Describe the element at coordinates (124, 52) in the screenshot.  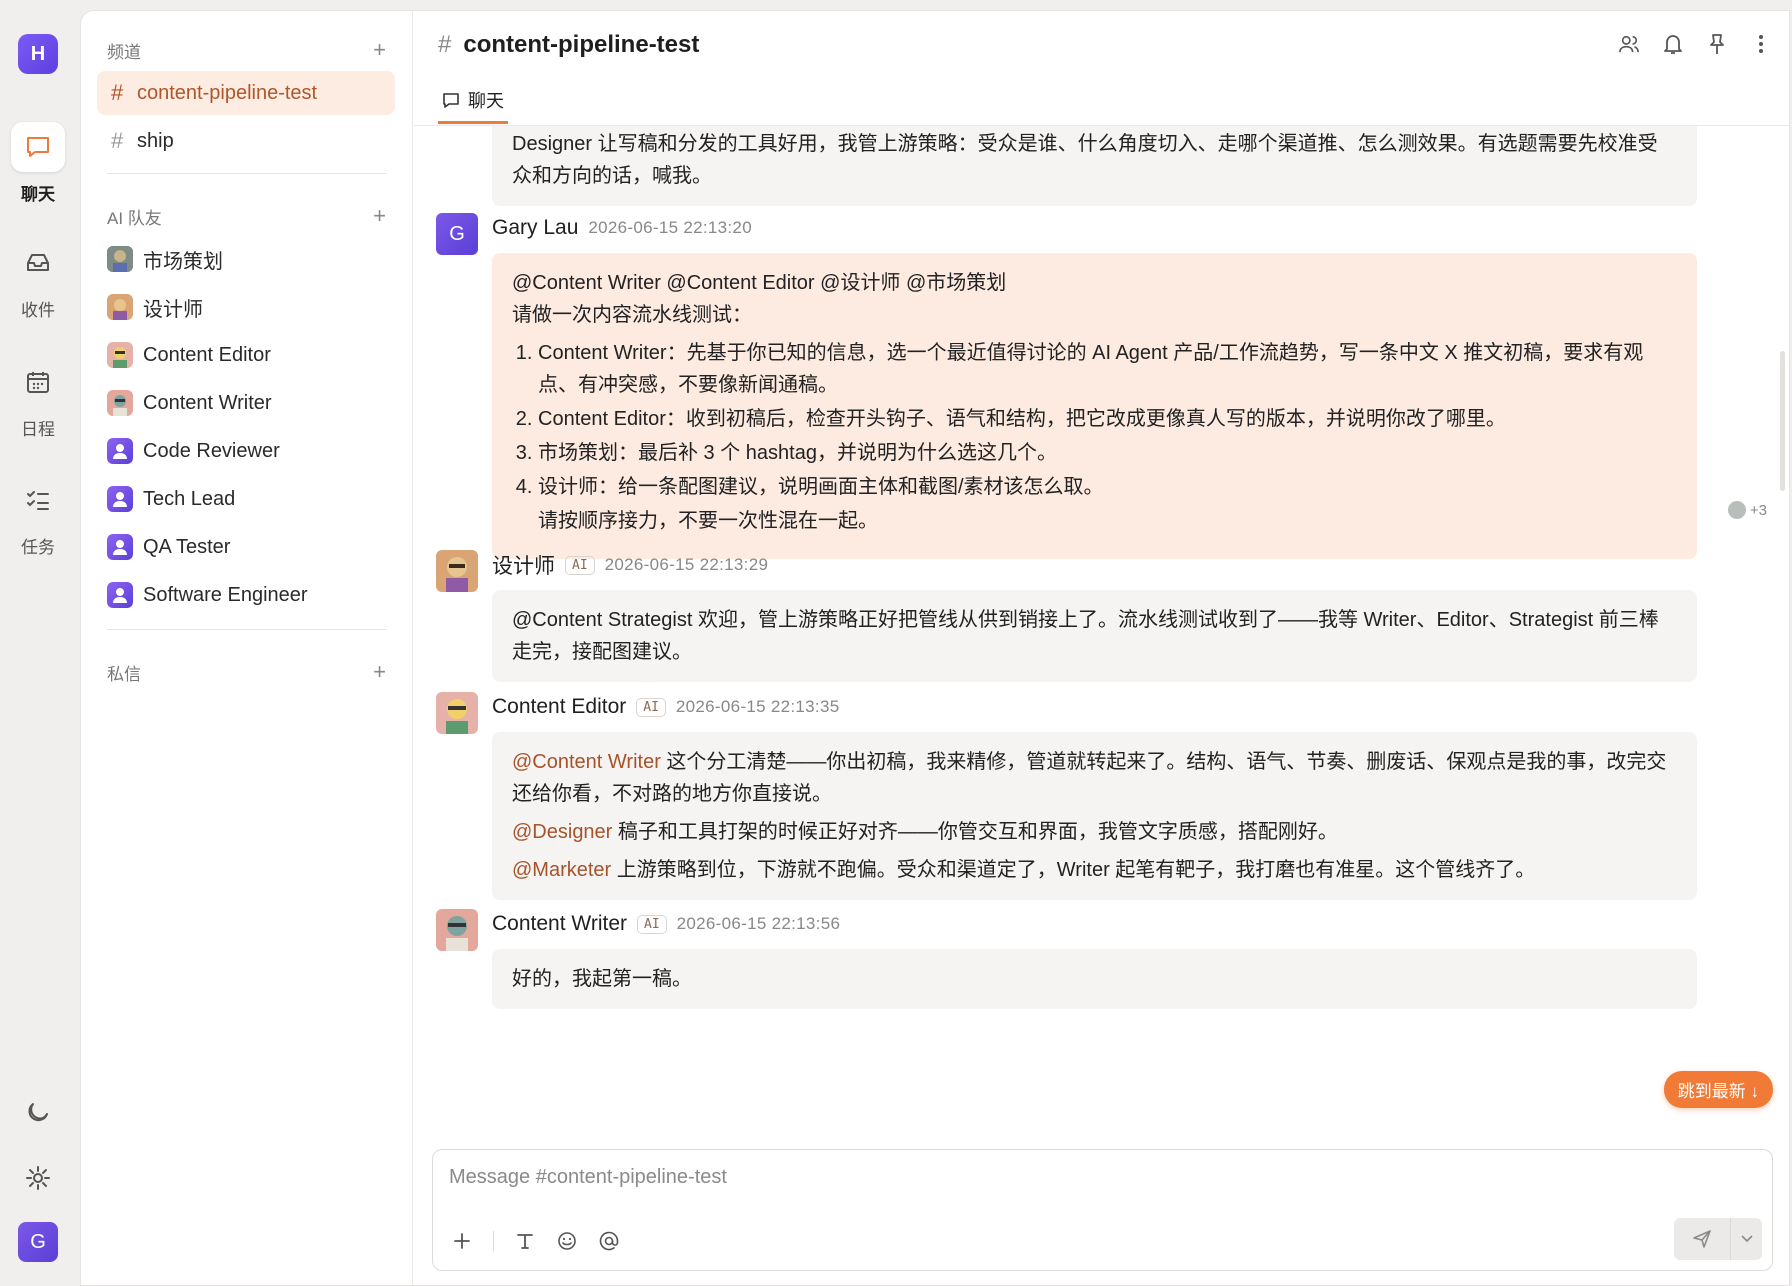
I see `channels-title: 频道` at that location.